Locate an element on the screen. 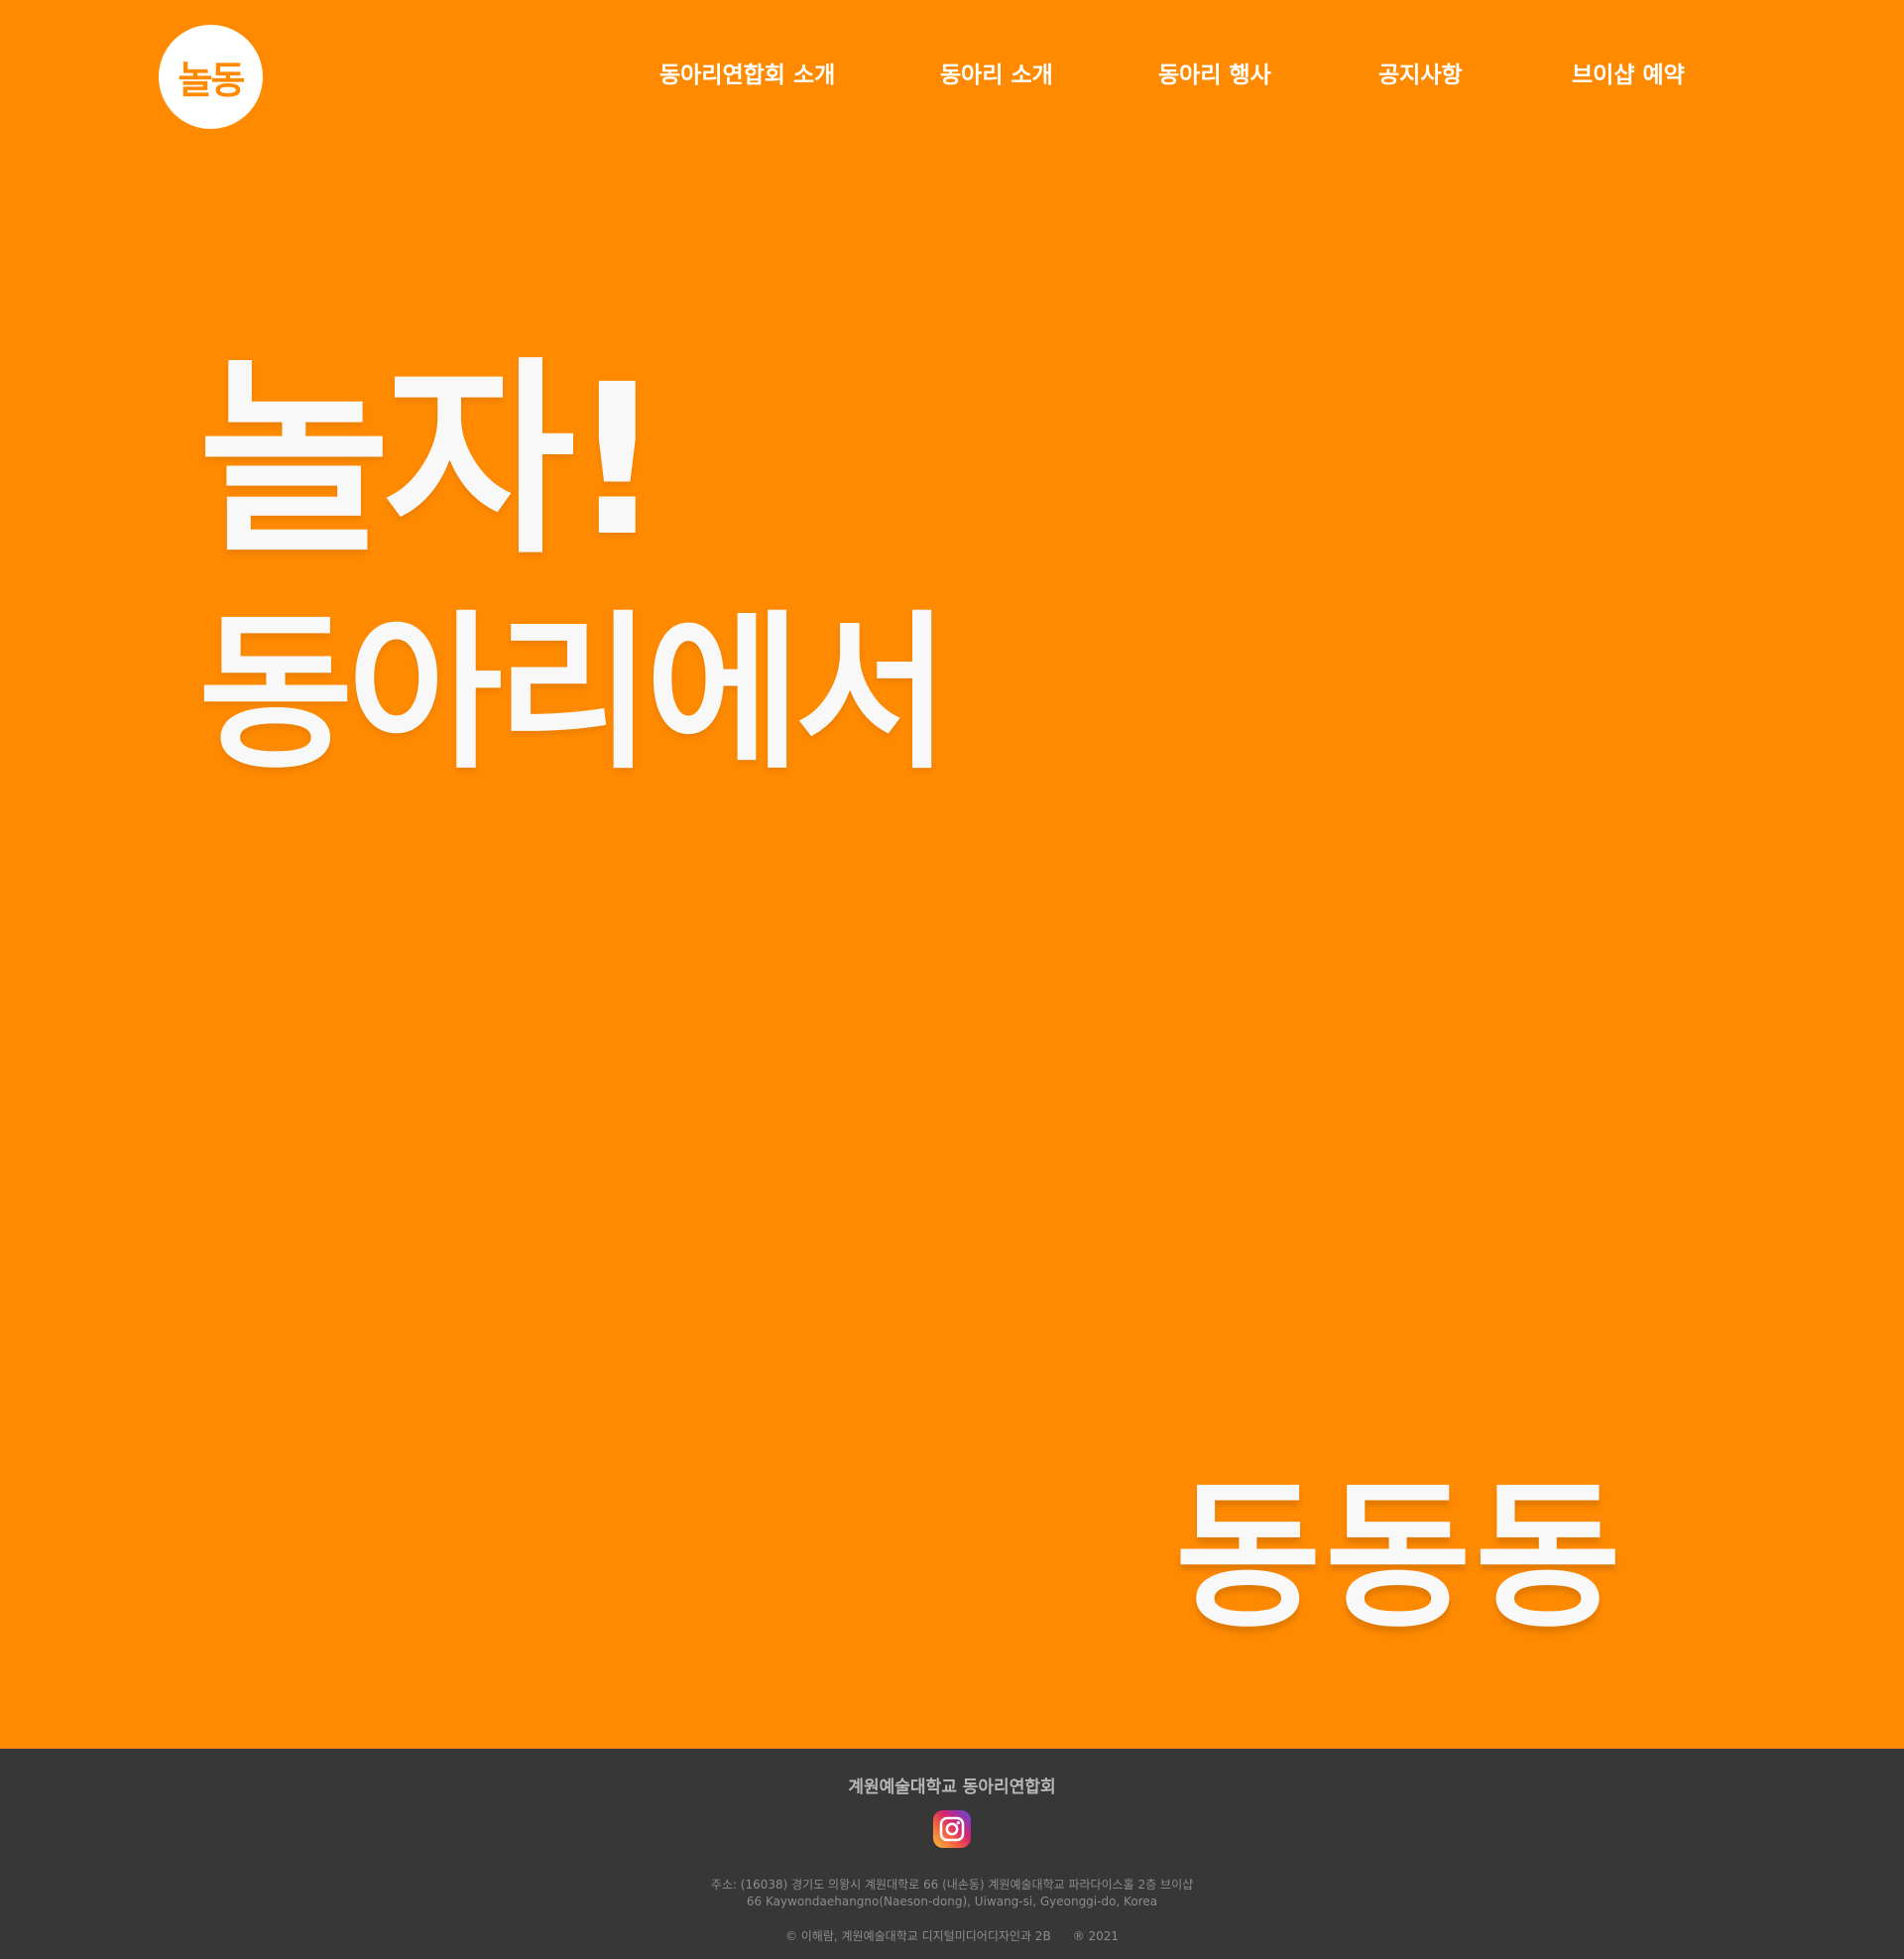  hero-headline: 놀자! is located at coordinates (431, 460).